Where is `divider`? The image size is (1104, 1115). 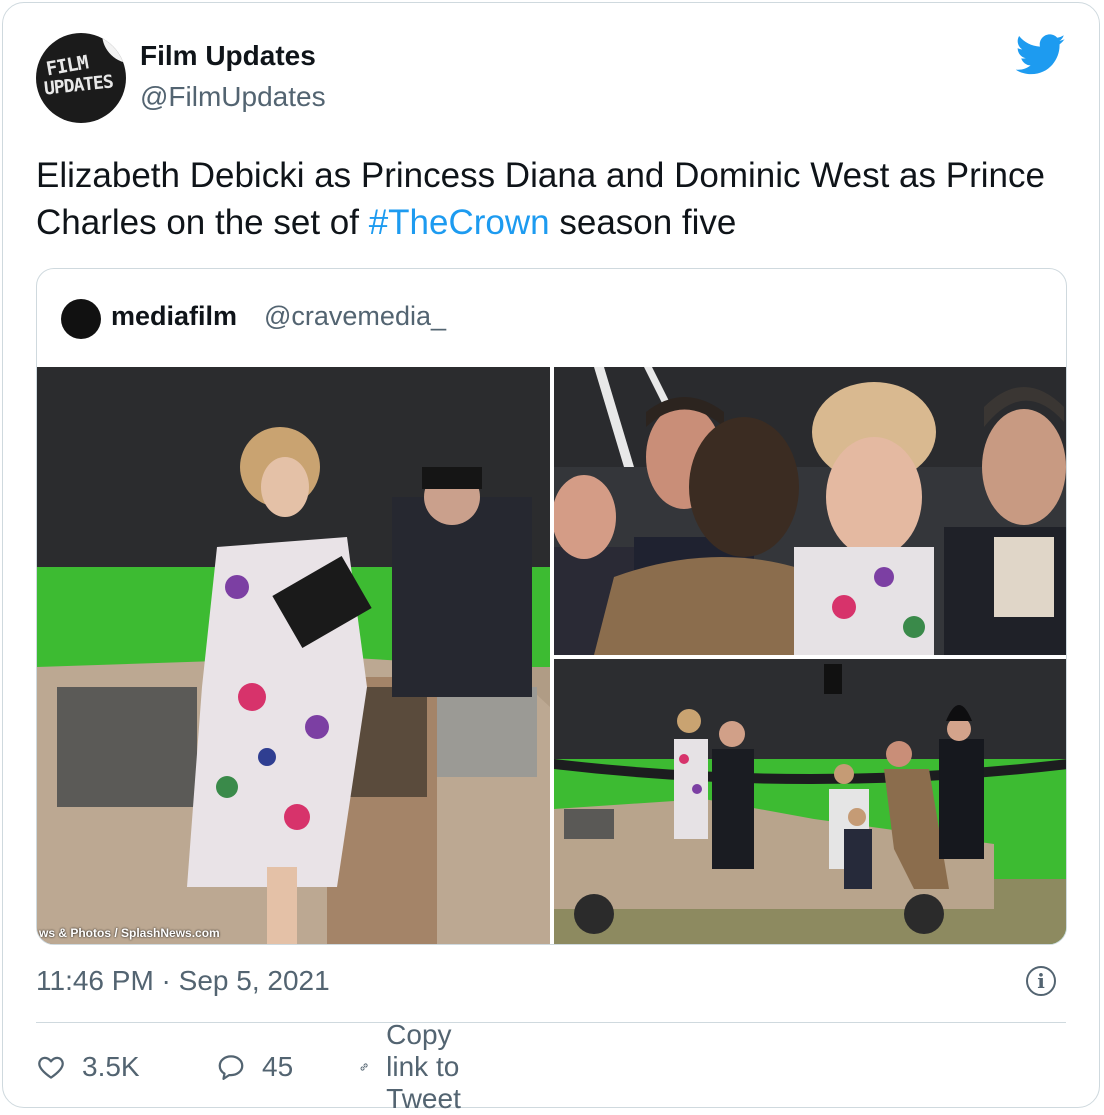
divider is located at coordinates (551, 1022).